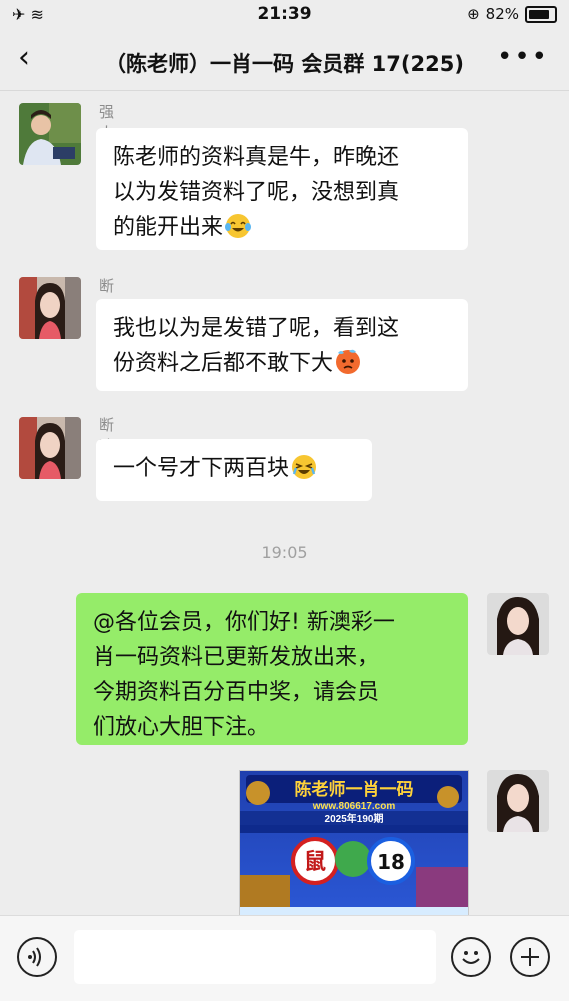 The image size is (569, 1001). I want to click on emoji-button, so click(471, 957).